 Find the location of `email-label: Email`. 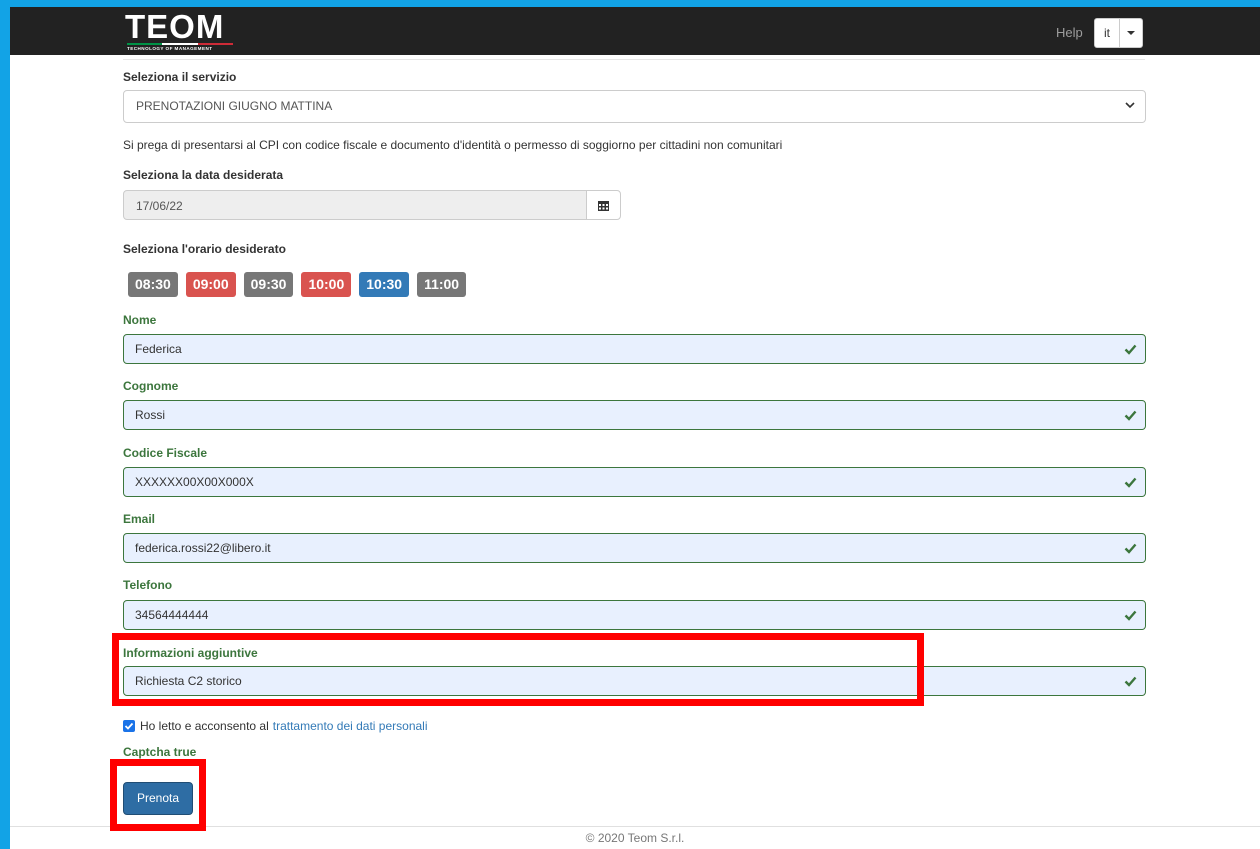

email-label: Email is located at coordinates (139, 519).